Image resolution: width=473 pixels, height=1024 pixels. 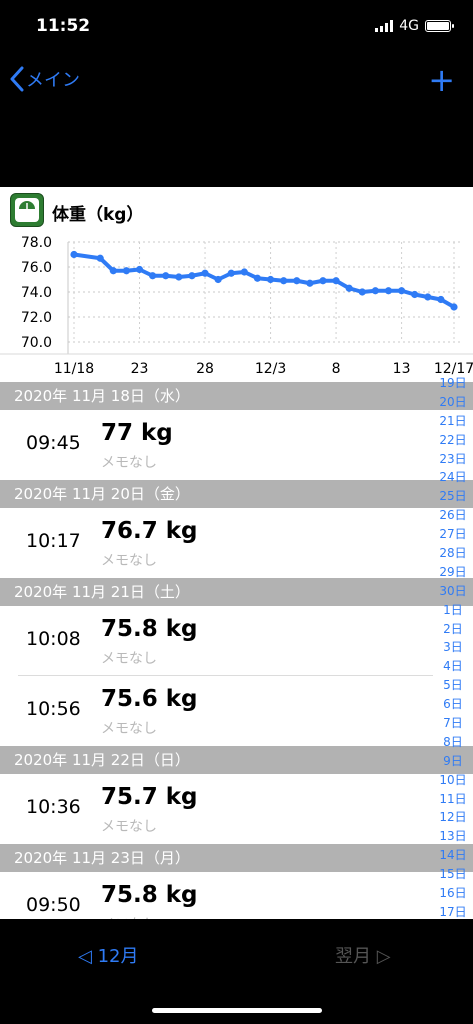 I want to click on section-header: 2020年 11月 18日（水）, so click(x=236, y=396).